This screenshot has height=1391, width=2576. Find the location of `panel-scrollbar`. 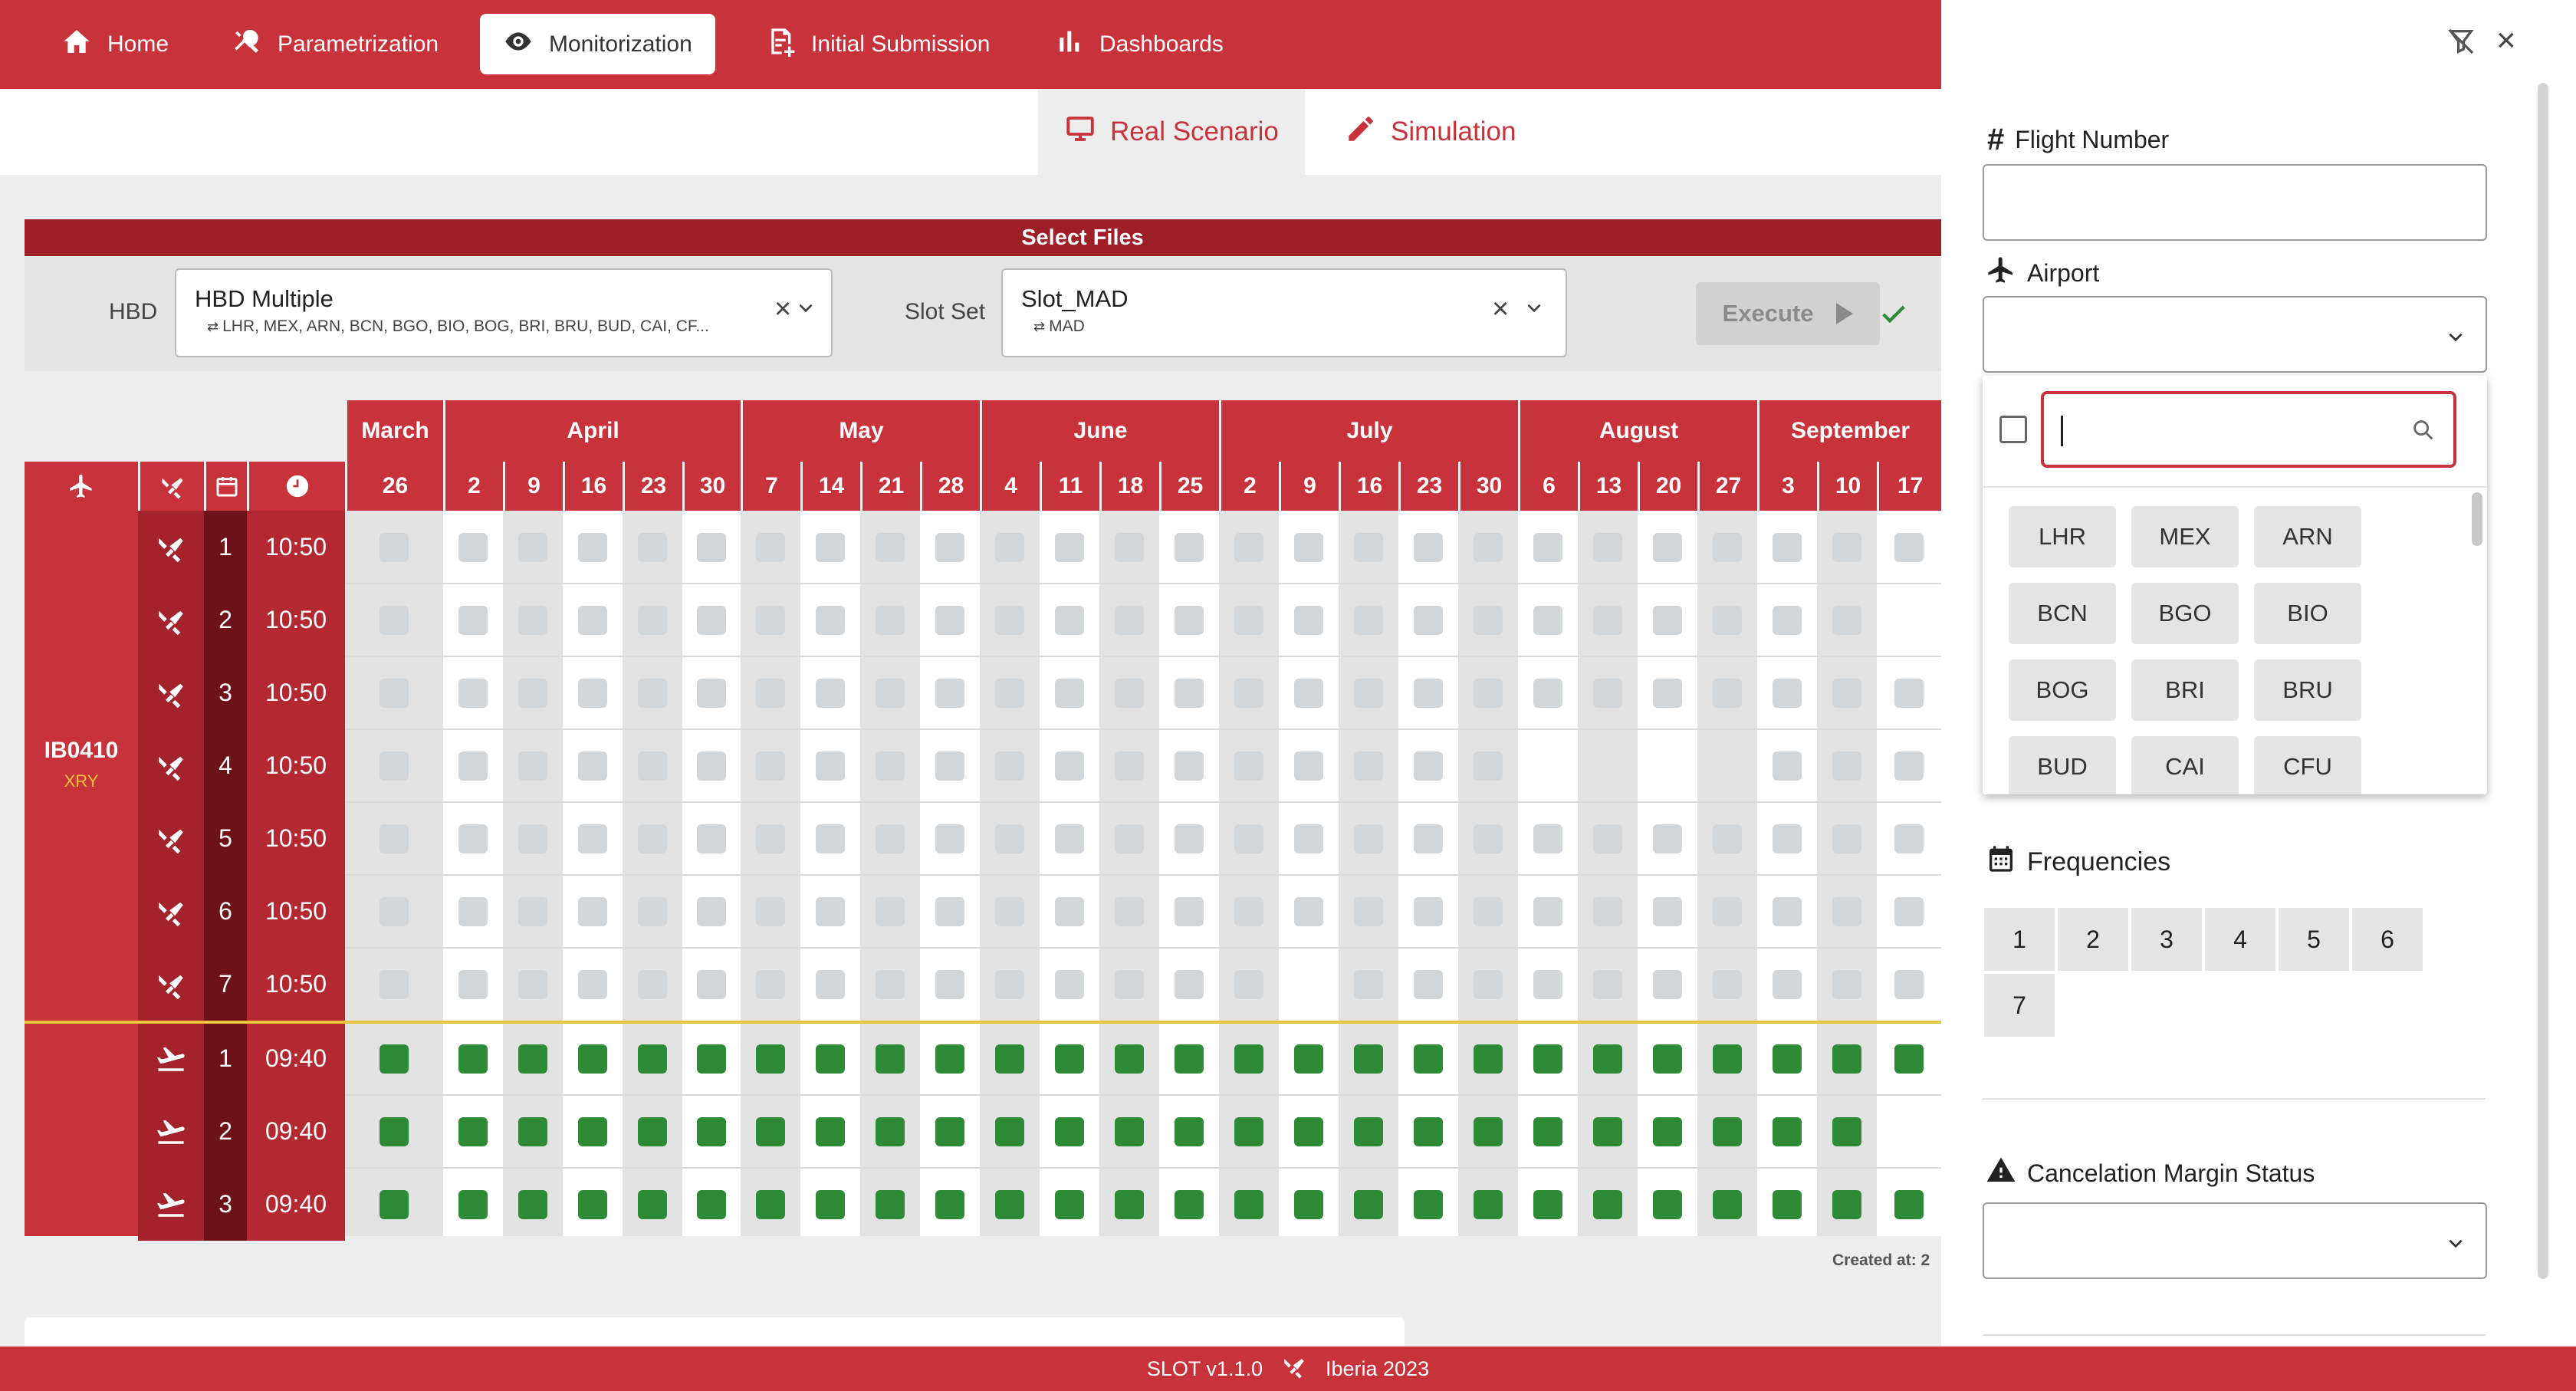

panel-scrollbar is located at coordinates (2543, 681).